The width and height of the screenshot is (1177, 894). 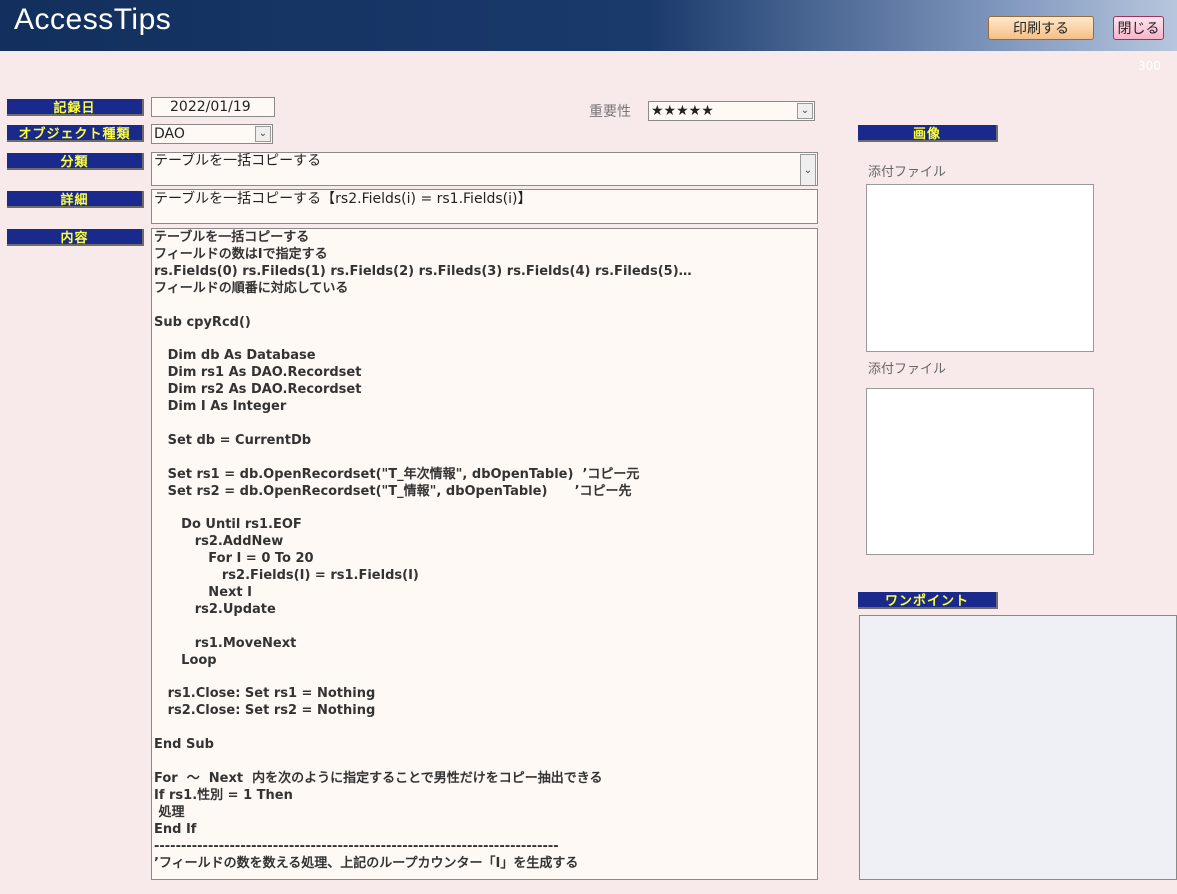 What do you see at coordinates (928, 600) in the screenshot?
I see `one-point-label: ワンポイント` at bounding box center [928, 600].